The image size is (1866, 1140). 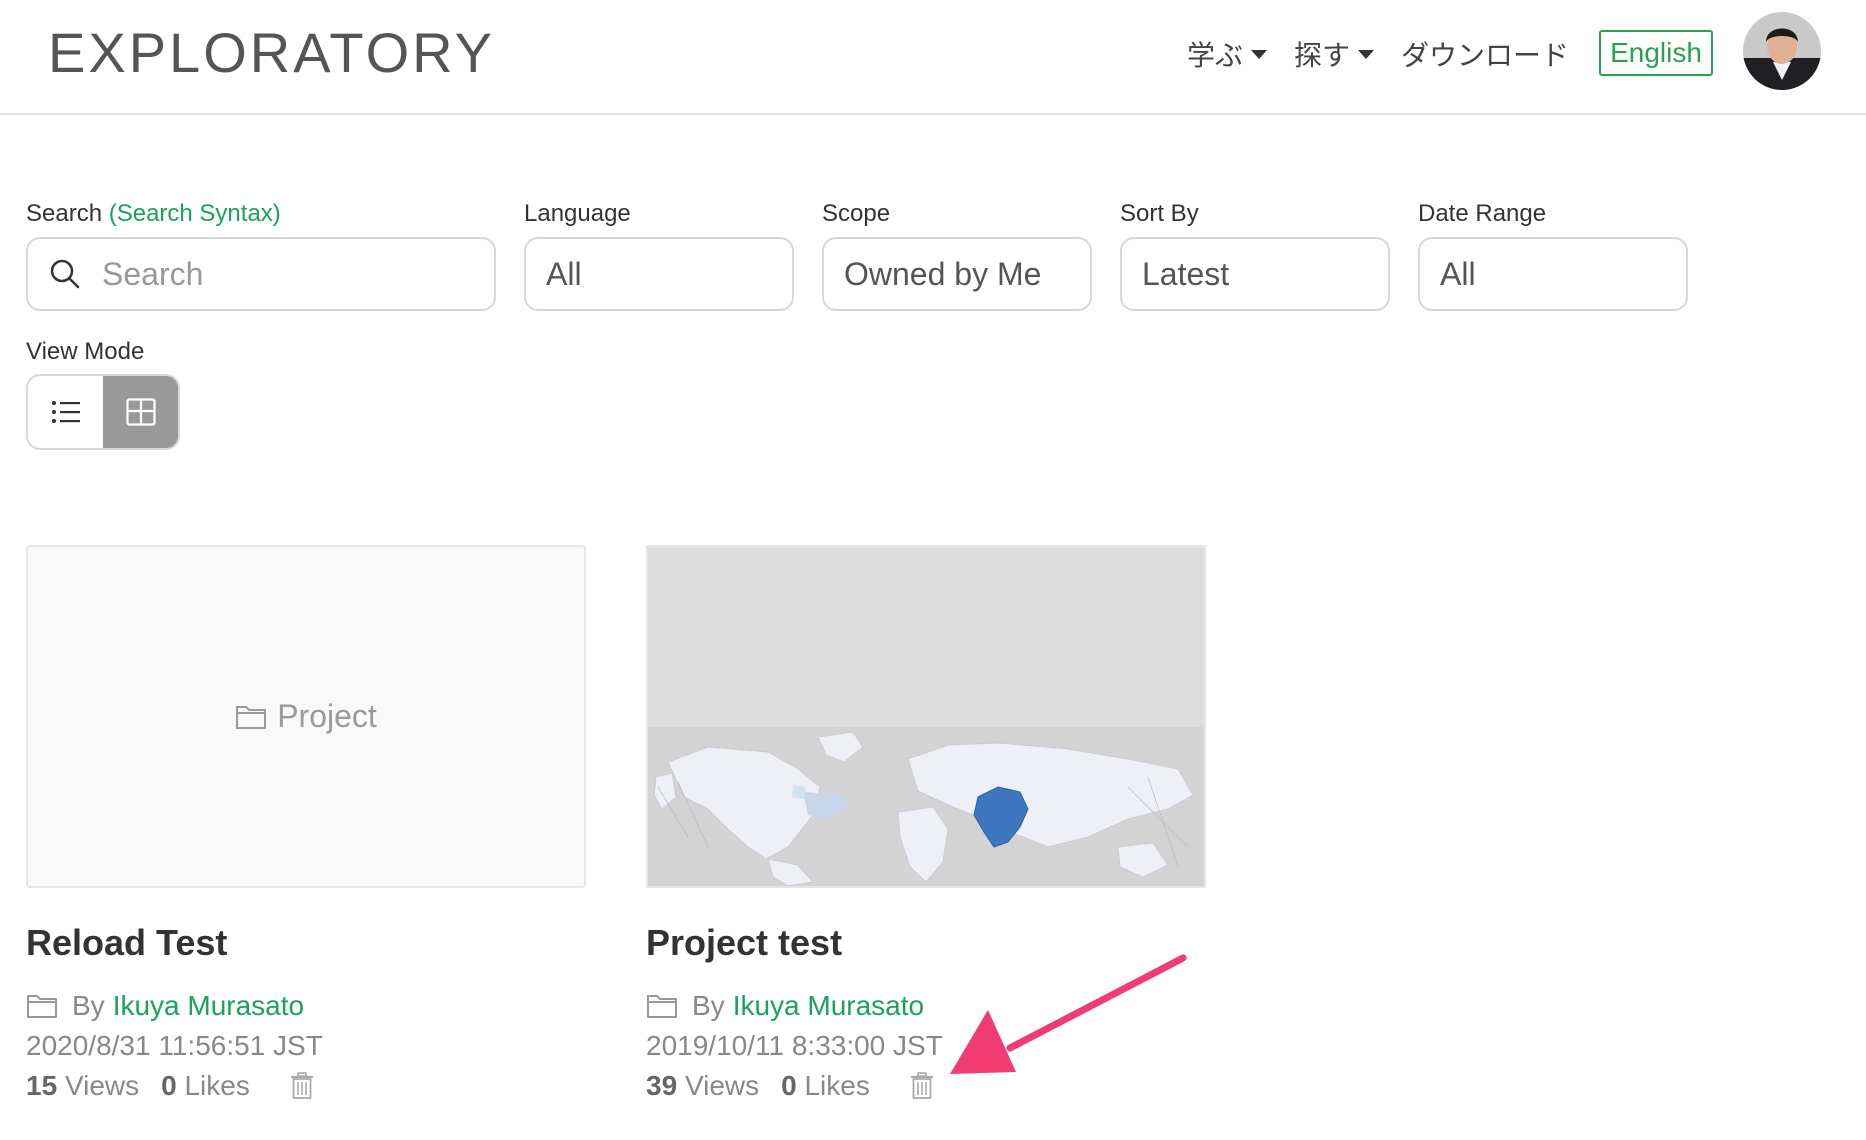 I want to click on annotation-arrow, so click(x=1068, y=1014).